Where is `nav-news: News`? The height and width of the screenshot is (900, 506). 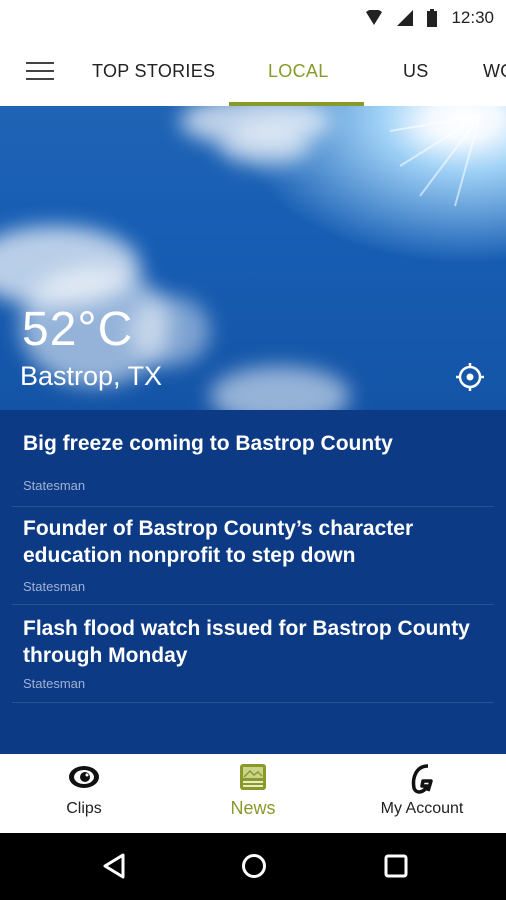
nav-news: News is located at coordinates (253, 793).